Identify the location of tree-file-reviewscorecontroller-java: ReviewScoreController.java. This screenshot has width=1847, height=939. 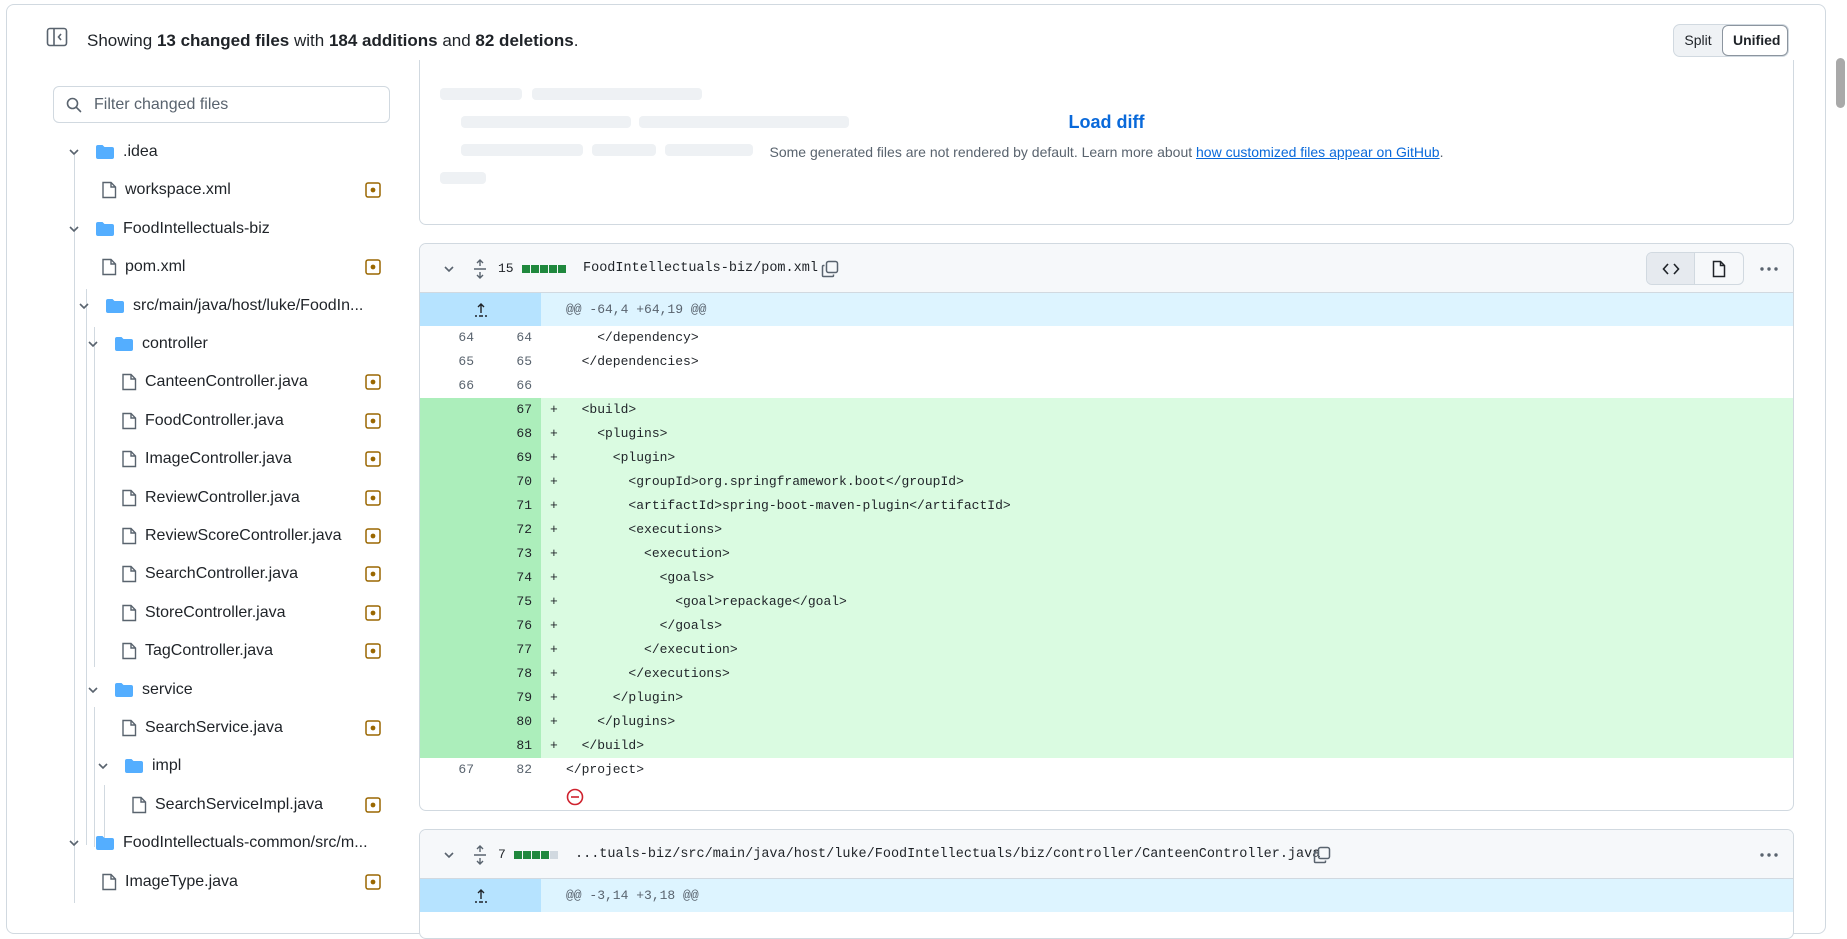
(257, 536).